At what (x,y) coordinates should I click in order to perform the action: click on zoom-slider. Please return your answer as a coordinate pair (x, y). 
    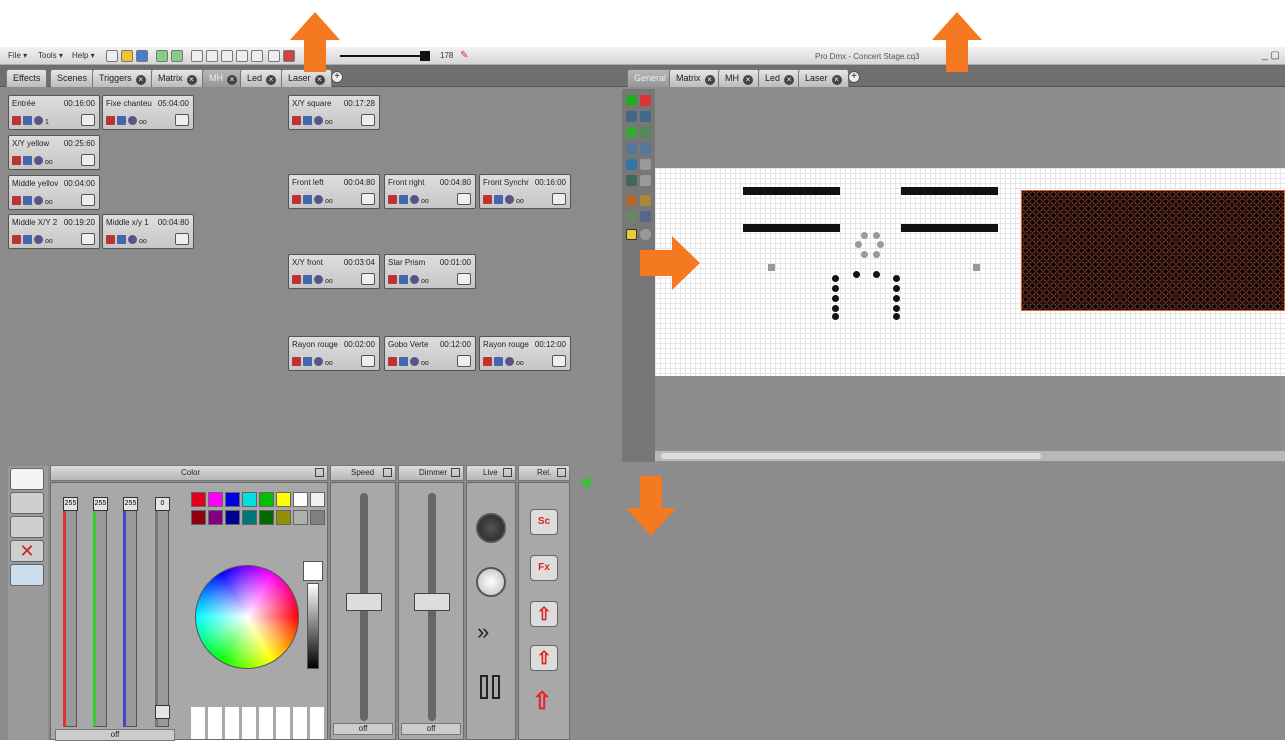
    Looking at the image, I should click on (380, 56).